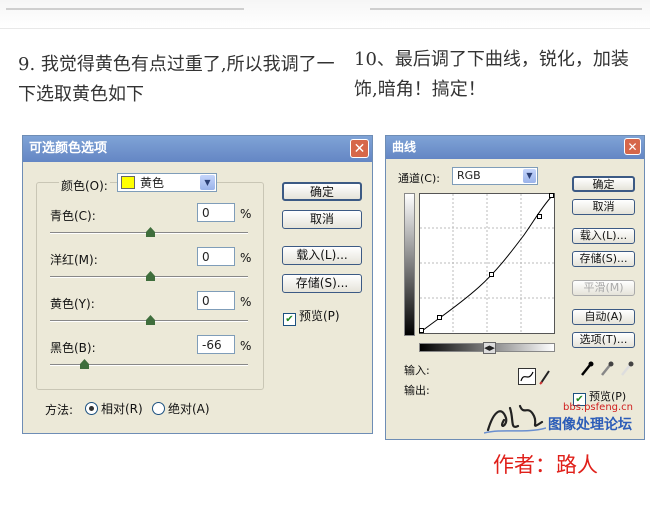 This screenshot has width=650, height=514. Describe the element at coordinates (419, 178) in the screenshot. I see `channel-label: 通道(C):` at that location.